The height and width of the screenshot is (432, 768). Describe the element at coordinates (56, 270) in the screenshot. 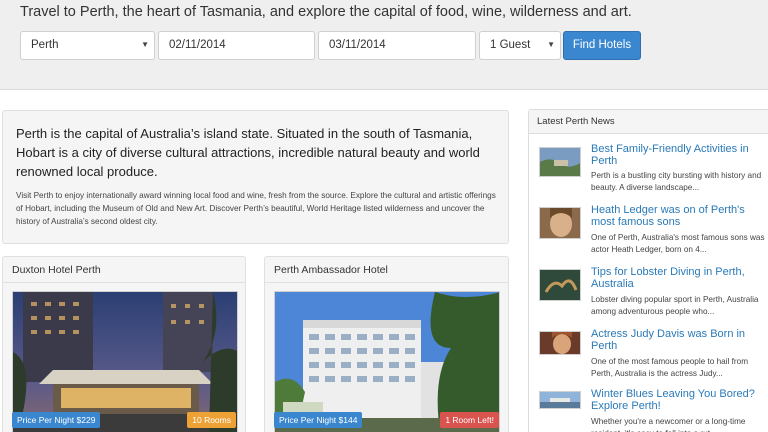

I see `hotel-name: Duxton Hotel Perth` at that location.